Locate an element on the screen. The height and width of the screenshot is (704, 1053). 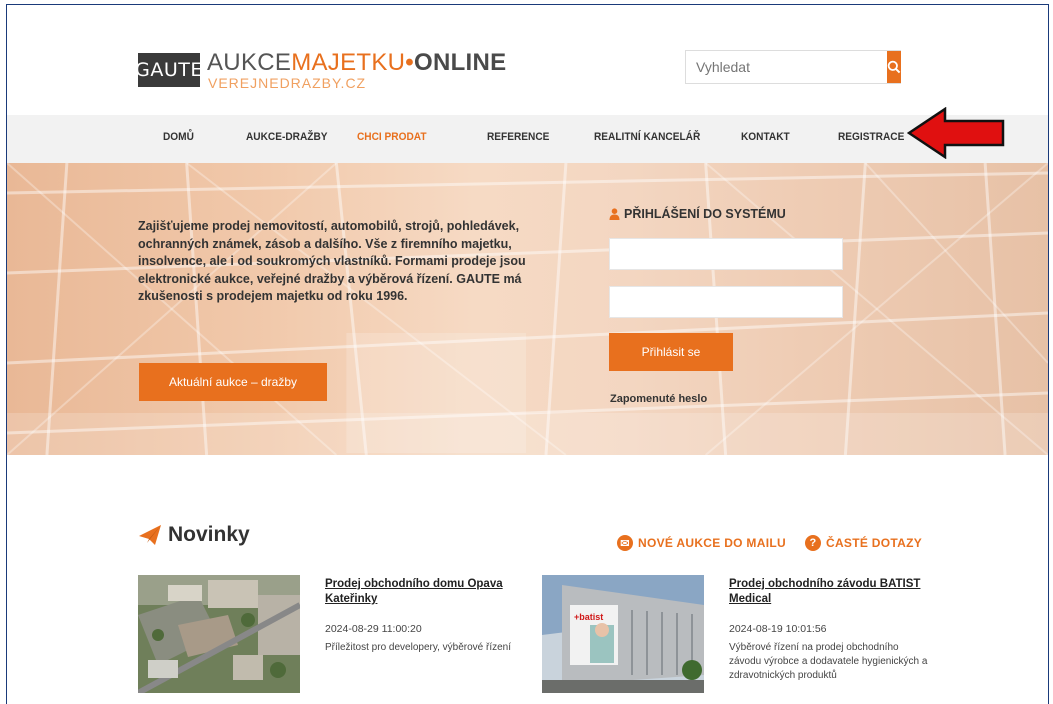
red-arrow-annotation is located at coordinates (956, 133).